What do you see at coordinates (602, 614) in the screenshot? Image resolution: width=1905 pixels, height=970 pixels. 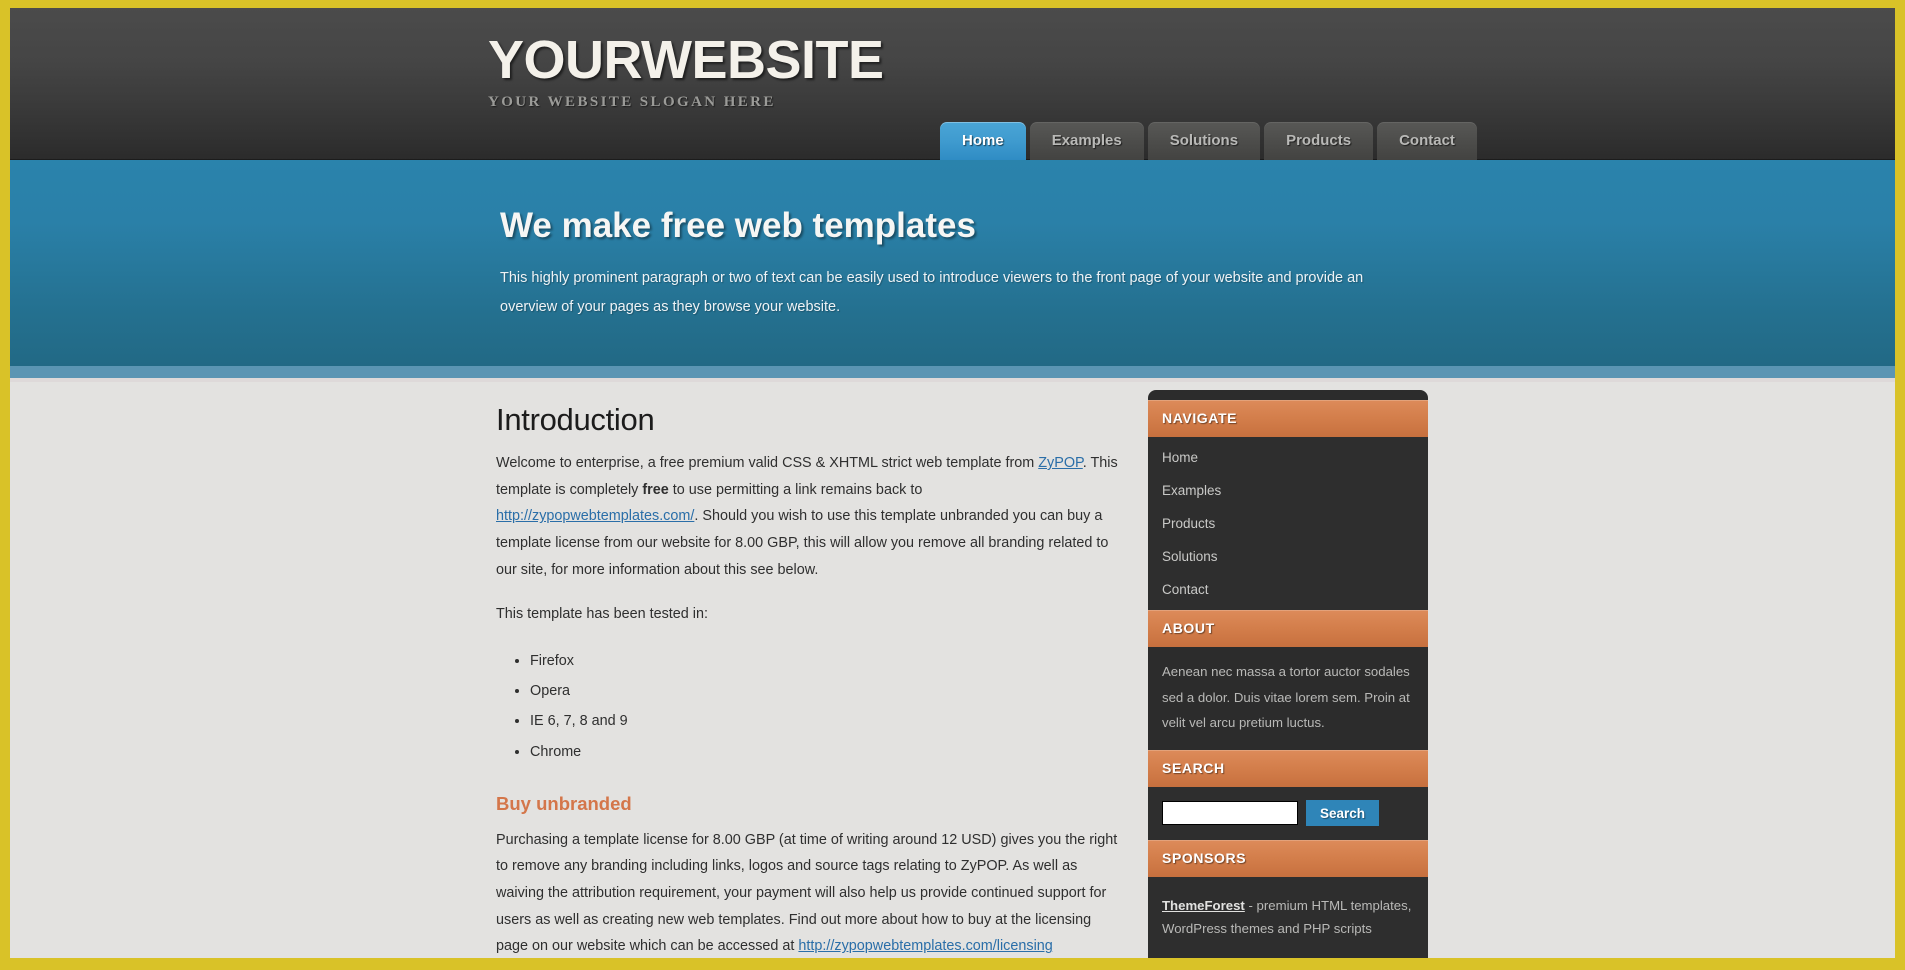 I see `tested-in-label: This template has been tested in:` at bounding box center [602, 614].